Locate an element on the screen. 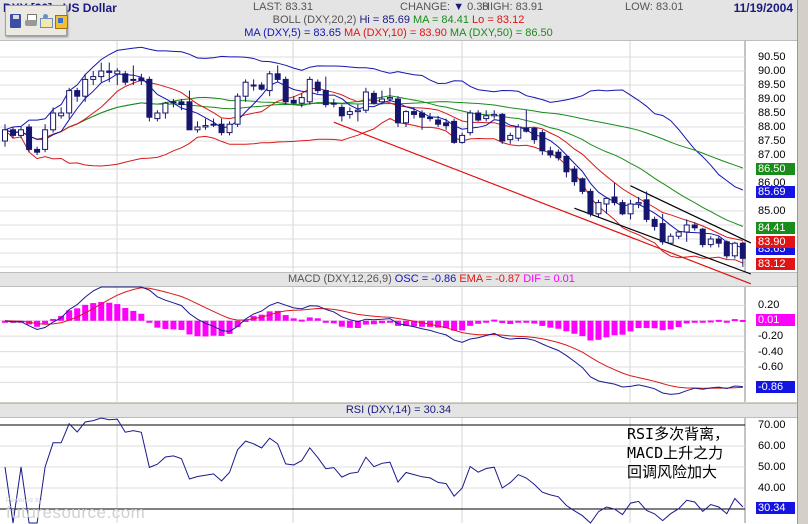 Image resolution: width=808 pixels, height=524 pixels. rsi-value-tag: 30.34 is located at coordinates (775, 508).